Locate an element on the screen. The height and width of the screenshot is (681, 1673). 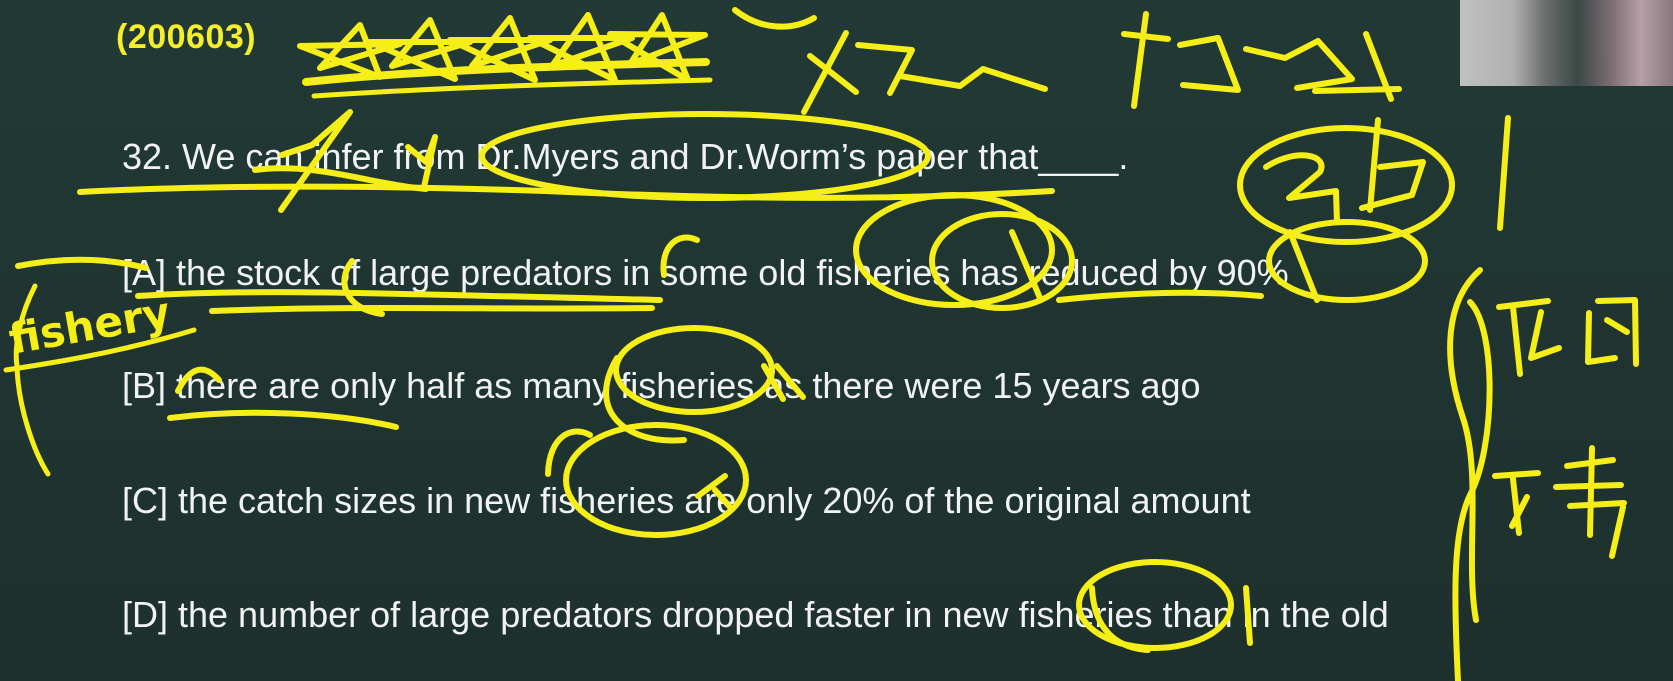
exam-code: (200603) is located at coordinates (186, 37).